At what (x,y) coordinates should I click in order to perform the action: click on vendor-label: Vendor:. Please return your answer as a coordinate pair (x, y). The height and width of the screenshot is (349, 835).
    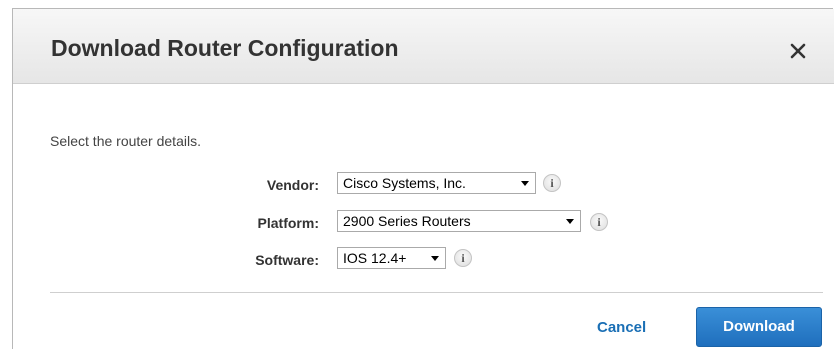
    Looking at the image, I should click on (292, 185).